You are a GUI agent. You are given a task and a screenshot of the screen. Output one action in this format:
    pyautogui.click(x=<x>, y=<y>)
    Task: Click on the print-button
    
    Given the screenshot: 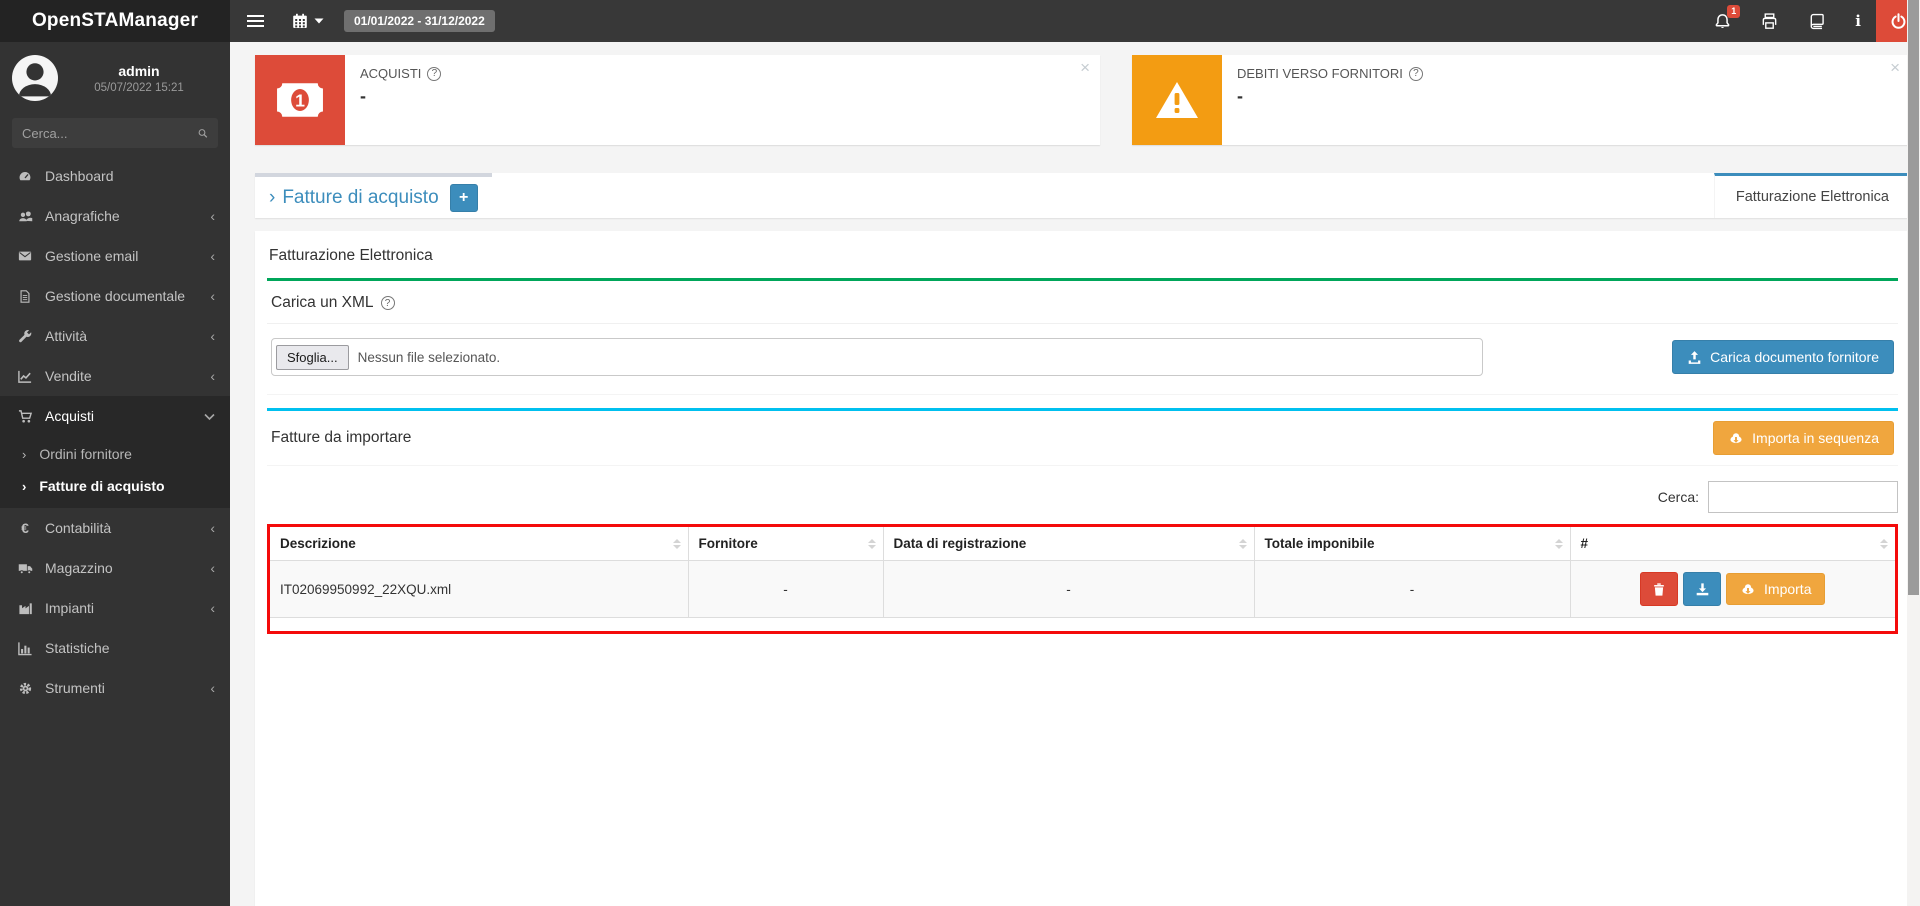 What is the action you would take?
    pyautogui.click(x=1769, y=21)
    